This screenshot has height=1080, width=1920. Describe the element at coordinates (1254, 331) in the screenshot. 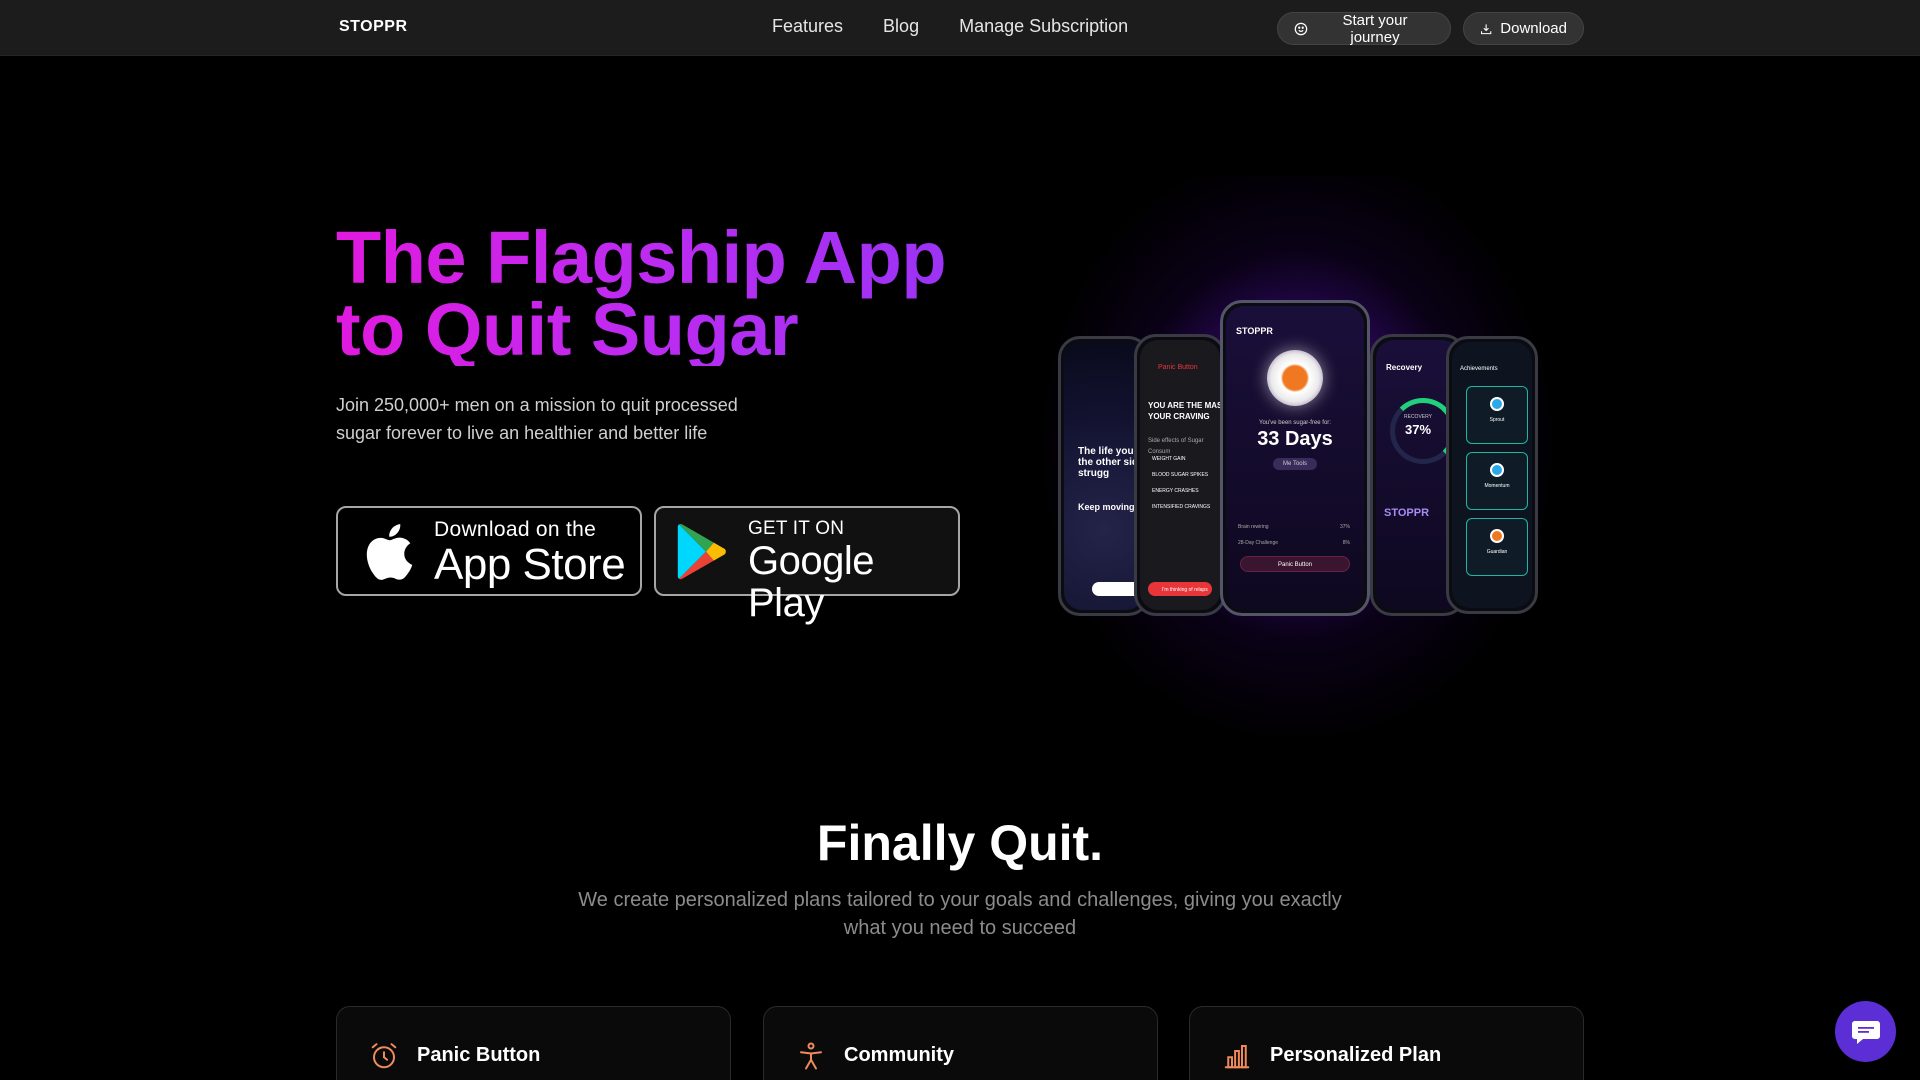

I see `main-brand: STOPPR` at that location.